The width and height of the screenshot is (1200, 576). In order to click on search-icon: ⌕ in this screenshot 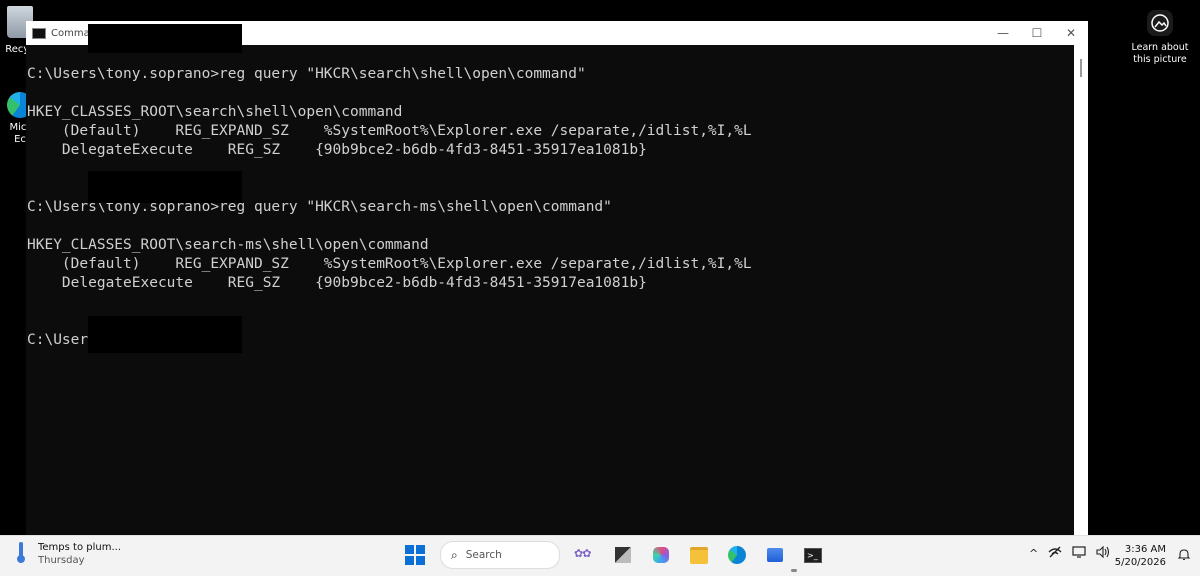, I will do `click(454, 554)`.